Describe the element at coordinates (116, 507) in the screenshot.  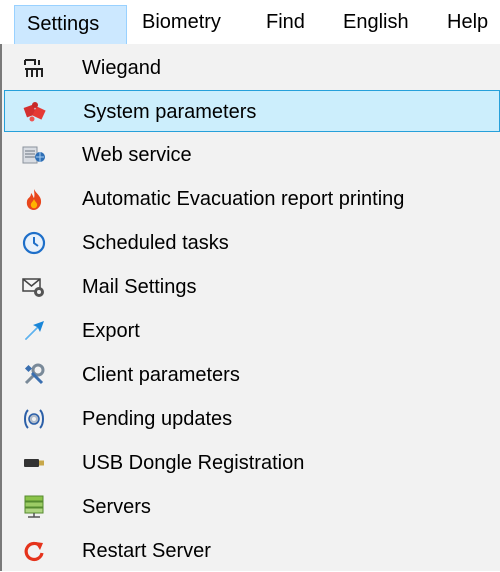
I see `menu-item-label: Servers` at that location.